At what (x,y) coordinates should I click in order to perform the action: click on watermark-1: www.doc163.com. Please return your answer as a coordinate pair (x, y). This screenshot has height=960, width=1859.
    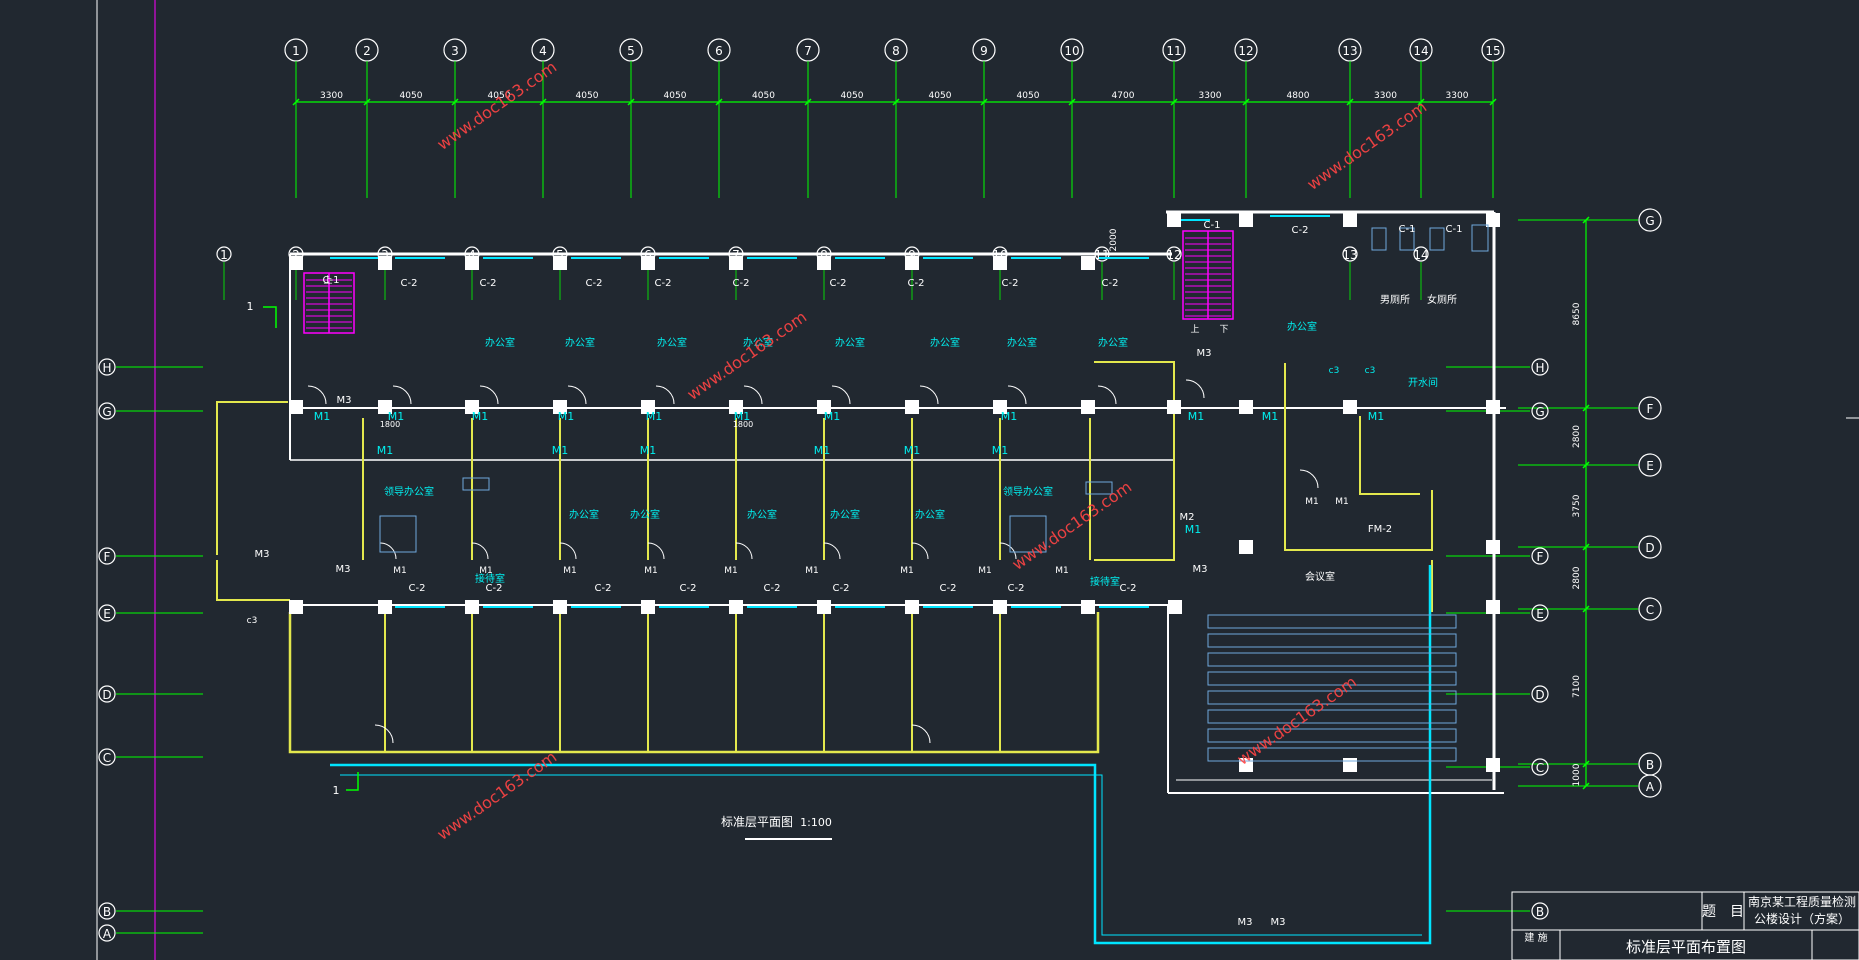
    Looking at the image, I should click on (1366, 145).